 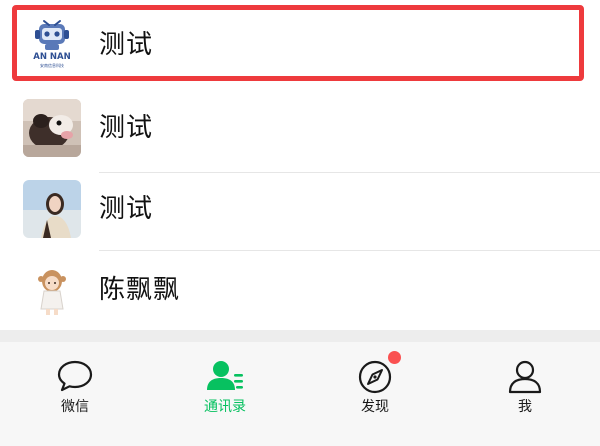 I want to click on tab-label: 通讯录, so click(x=225, y=407).